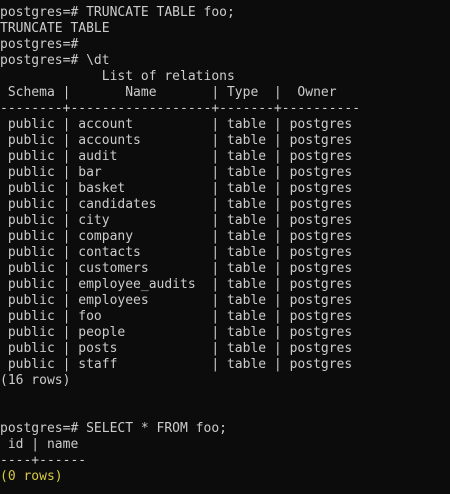  I want to click on empty-prompt: postgres=#, so click(39, 44).